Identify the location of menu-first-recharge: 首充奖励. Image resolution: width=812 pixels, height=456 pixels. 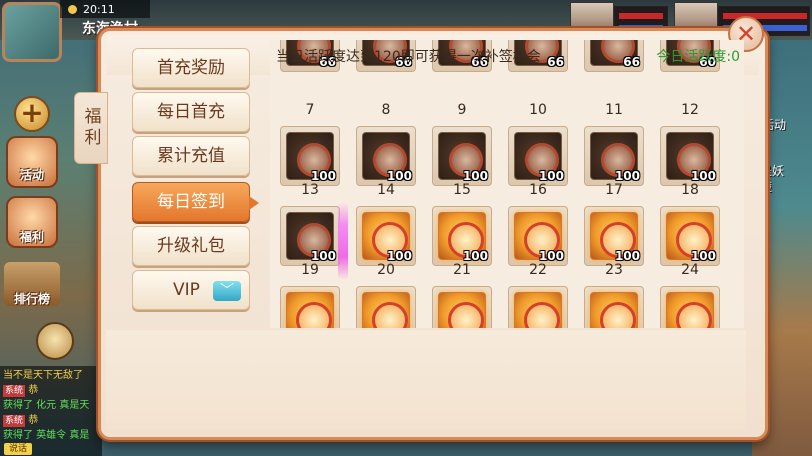
(191, 68).